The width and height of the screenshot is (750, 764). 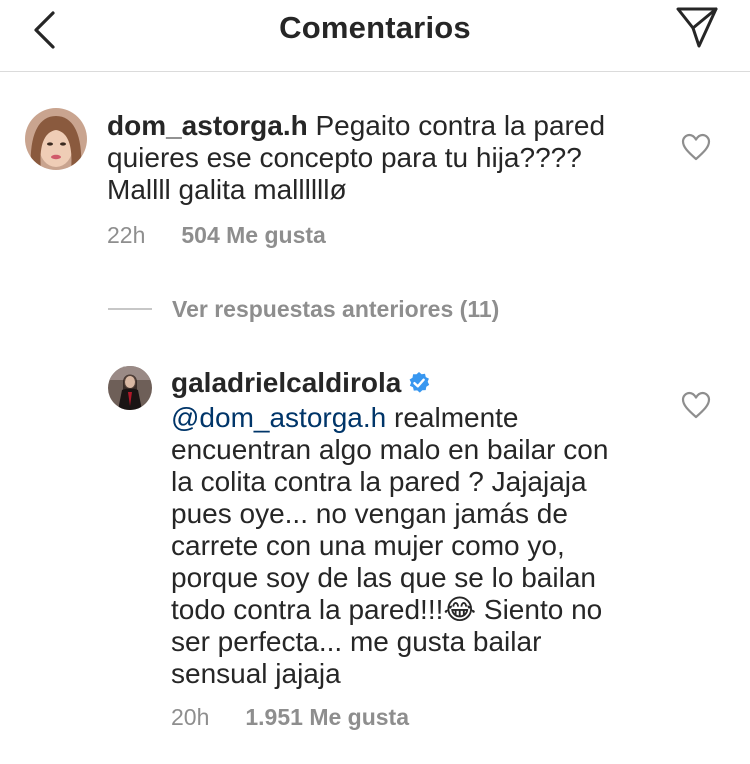 What do you see at coordinates (379, 481) in the screenshot?
I see `reply-text-line: la colita contra la pared ? Jajajaja` at bounding box center [379, 481].